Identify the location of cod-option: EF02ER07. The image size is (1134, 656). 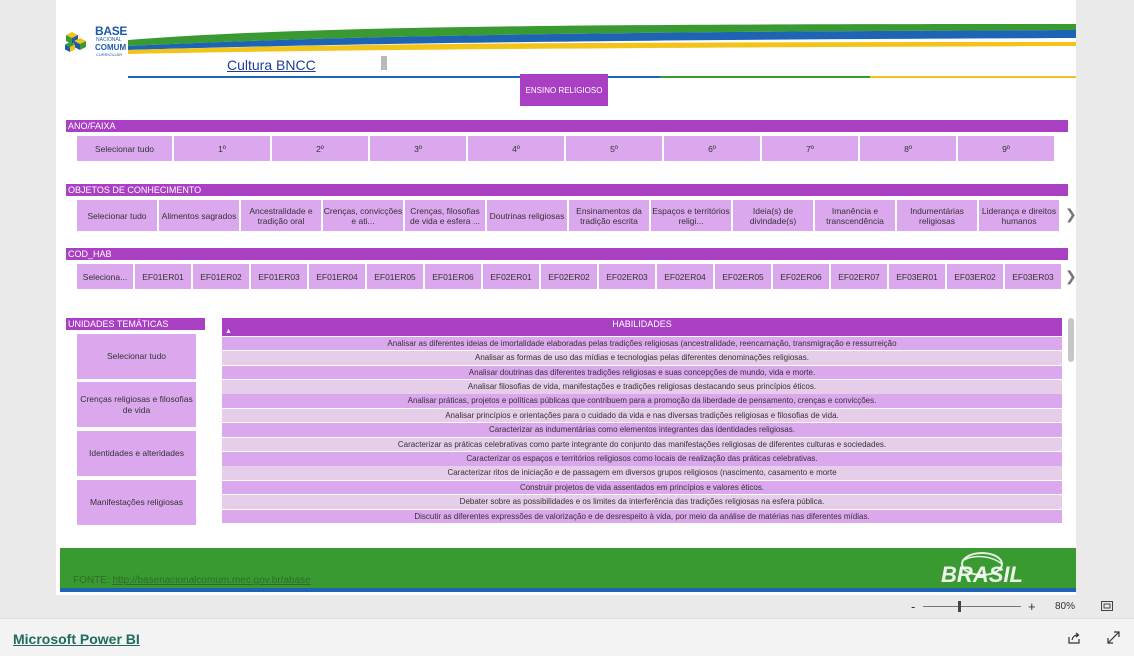
(859, 276).